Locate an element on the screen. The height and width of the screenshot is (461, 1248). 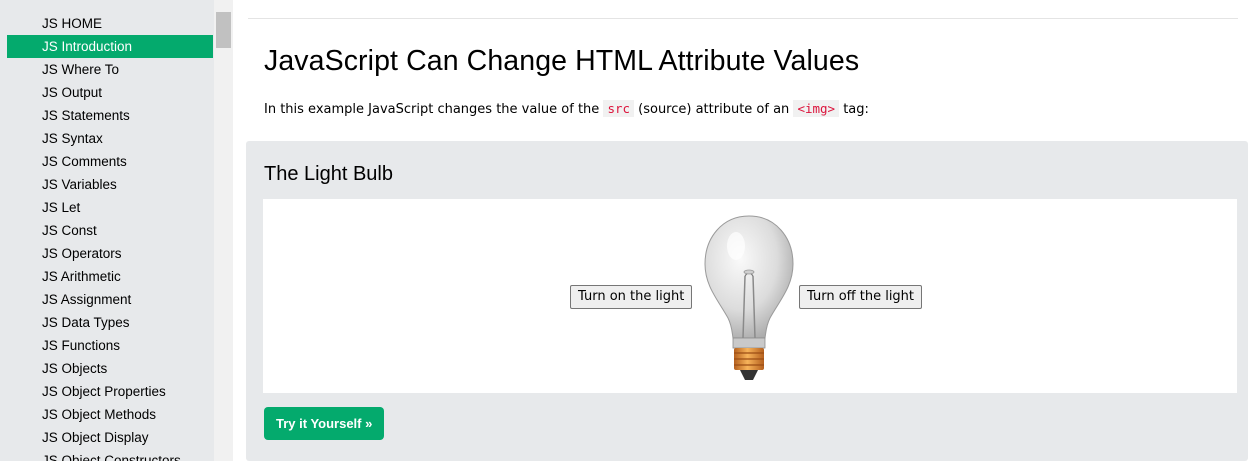
sidebar-item-js-functions: JS Functions is located at coordinates (110, 345).